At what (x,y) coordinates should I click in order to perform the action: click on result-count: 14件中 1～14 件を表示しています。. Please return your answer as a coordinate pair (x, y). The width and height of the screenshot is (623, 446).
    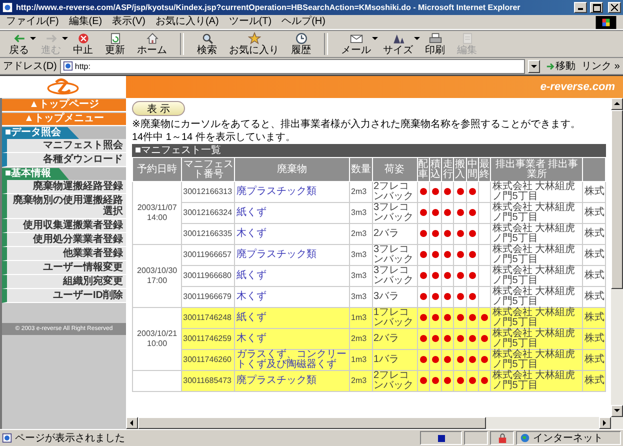
    Looking at the image, I should click on (214, 137).